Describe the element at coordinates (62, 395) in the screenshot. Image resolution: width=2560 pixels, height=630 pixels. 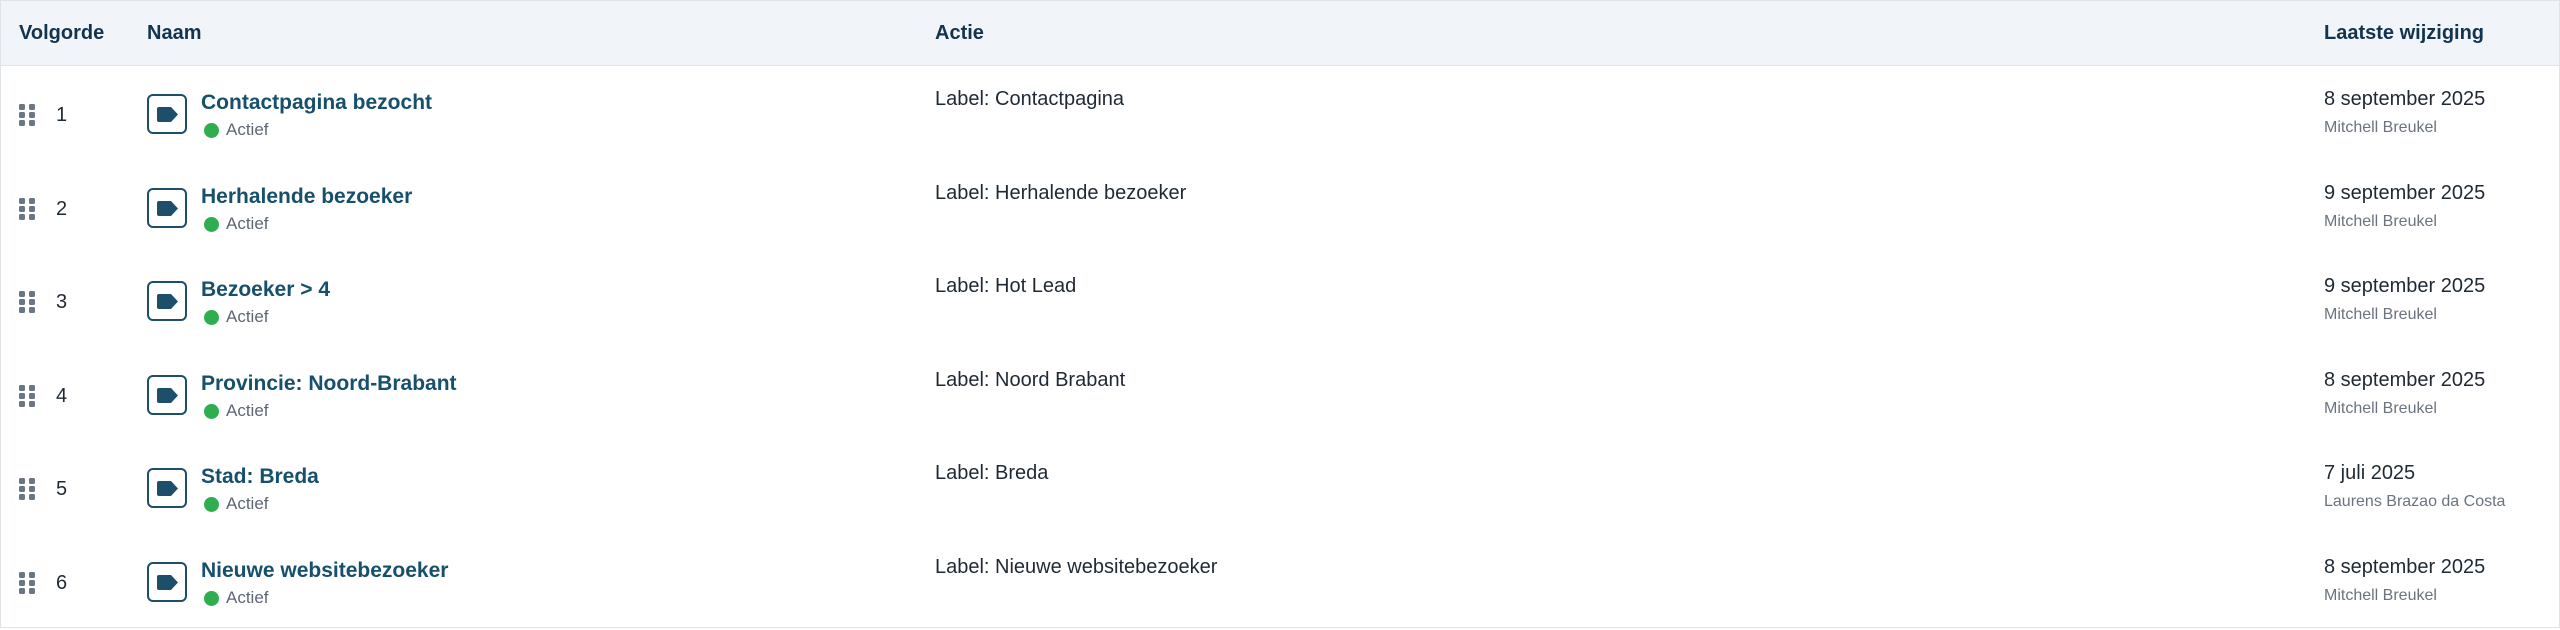
I see `row-order-number: 4` at that location.